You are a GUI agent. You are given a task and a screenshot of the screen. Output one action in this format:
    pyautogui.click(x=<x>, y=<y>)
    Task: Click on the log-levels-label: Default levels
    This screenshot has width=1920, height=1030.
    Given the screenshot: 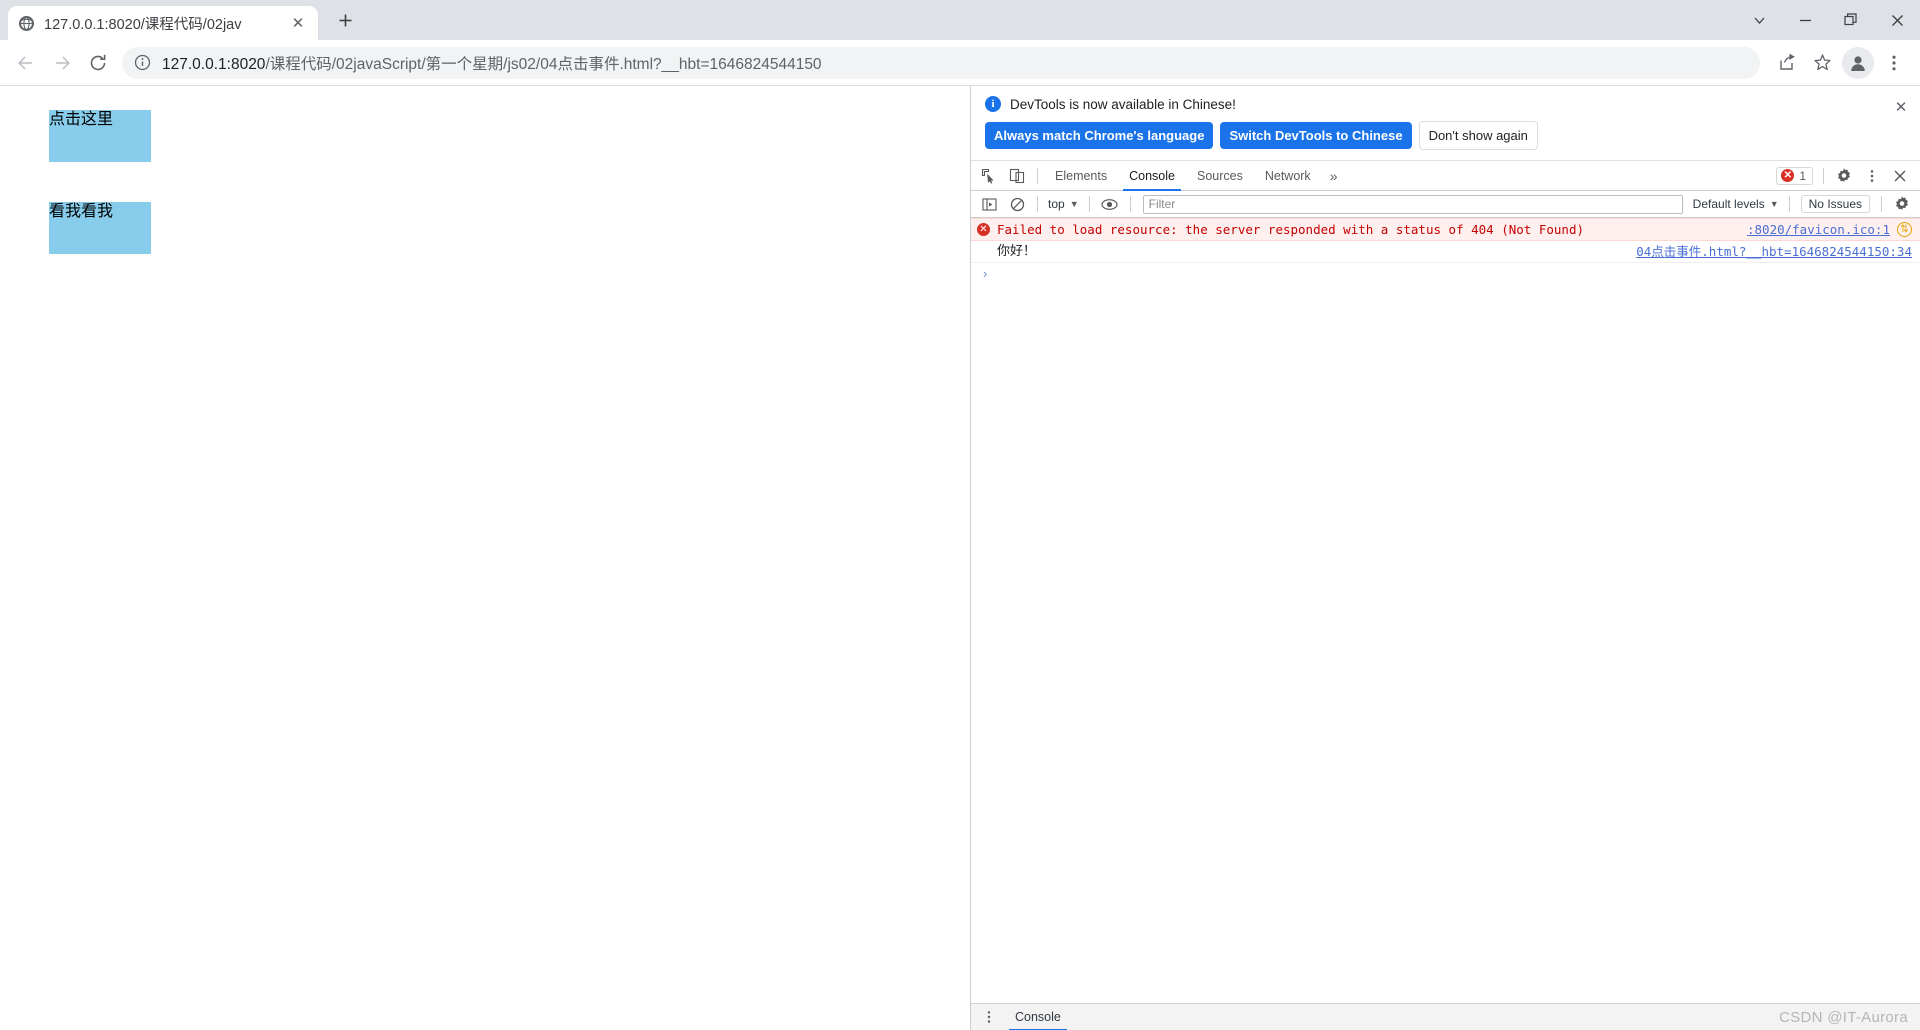 What is the action you would take?
    pyautogui.click(x=1728, y=204)
    